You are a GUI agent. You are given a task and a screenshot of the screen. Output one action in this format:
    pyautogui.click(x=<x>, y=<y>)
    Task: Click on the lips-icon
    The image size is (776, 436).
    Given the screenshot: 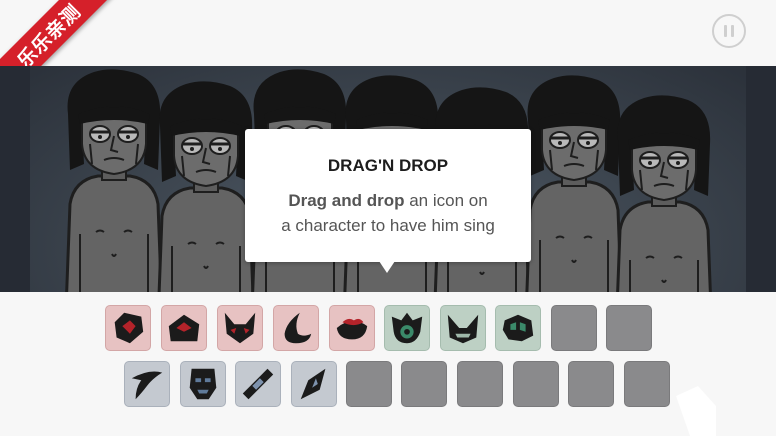 What is the action you would take?
    pyautogui.click(x=352, y=329)
    